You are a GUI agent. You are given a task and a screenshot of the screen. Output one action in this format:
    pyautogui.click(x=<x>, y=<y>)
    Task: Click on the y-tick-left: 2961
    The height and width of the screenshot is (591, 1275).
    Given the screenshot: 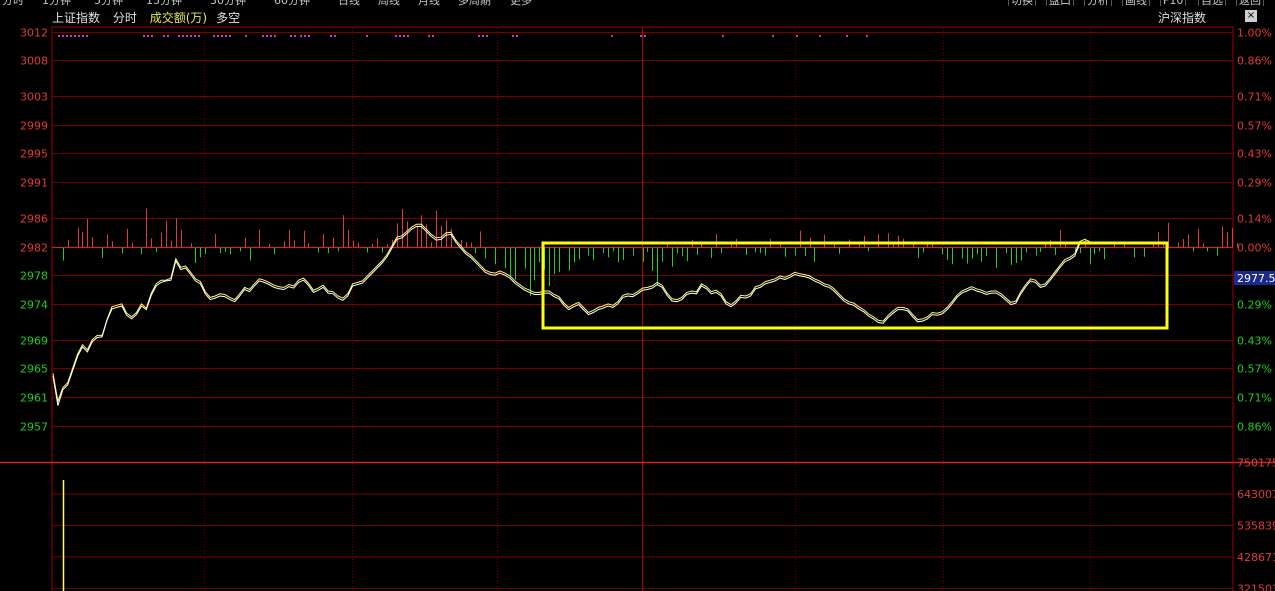 What is the action you would take?
    pyautogui.click(x=34, y=398)
    